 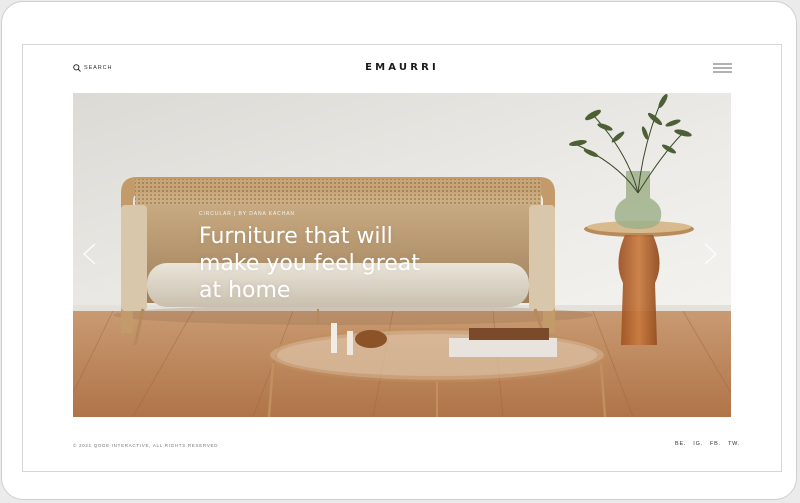 What do you see at coordinates (715, 444) in the screenshot?
I see `social-link-facebook: FB.` at bounding box center [715, 444].